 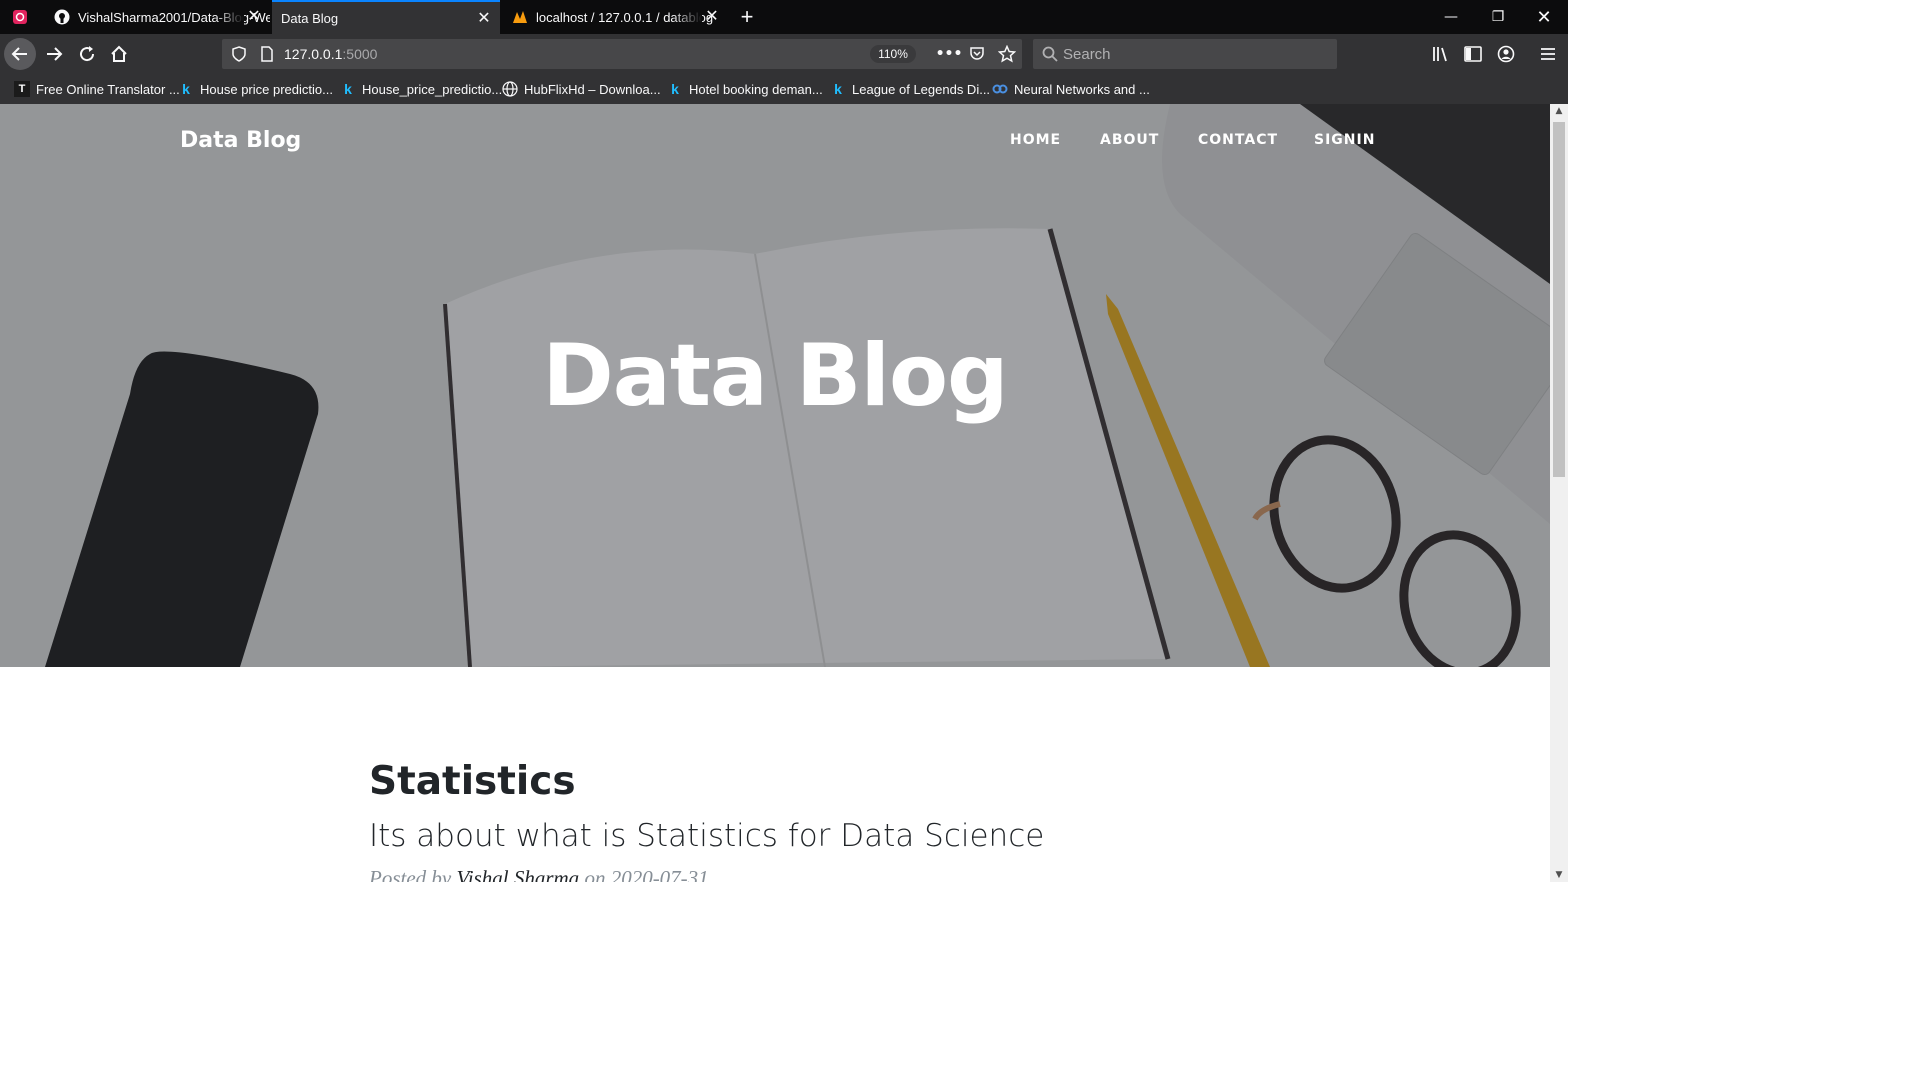 What do you see at coordinates (1000, 89) in the screenshot?
I see `coursera-icon` at bounding box center [1000, 89].